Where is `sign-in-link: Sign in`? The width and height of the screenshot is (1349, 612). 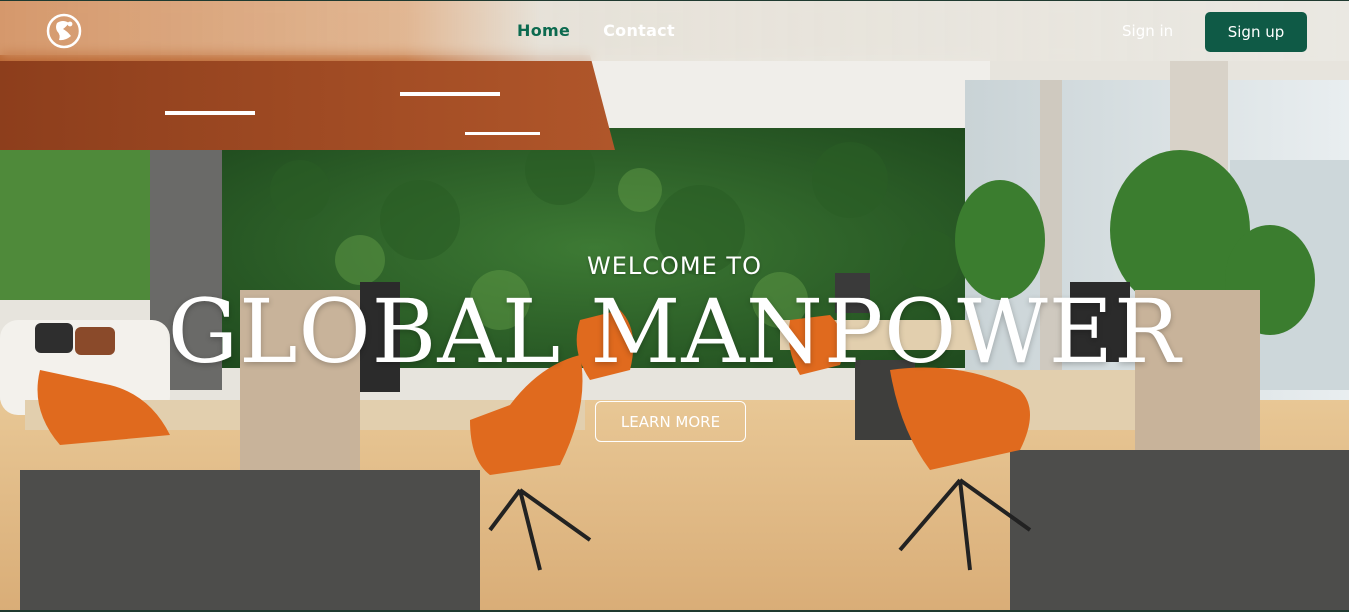 sign-in-link: Sign in is located at coordinates (1147, 31).